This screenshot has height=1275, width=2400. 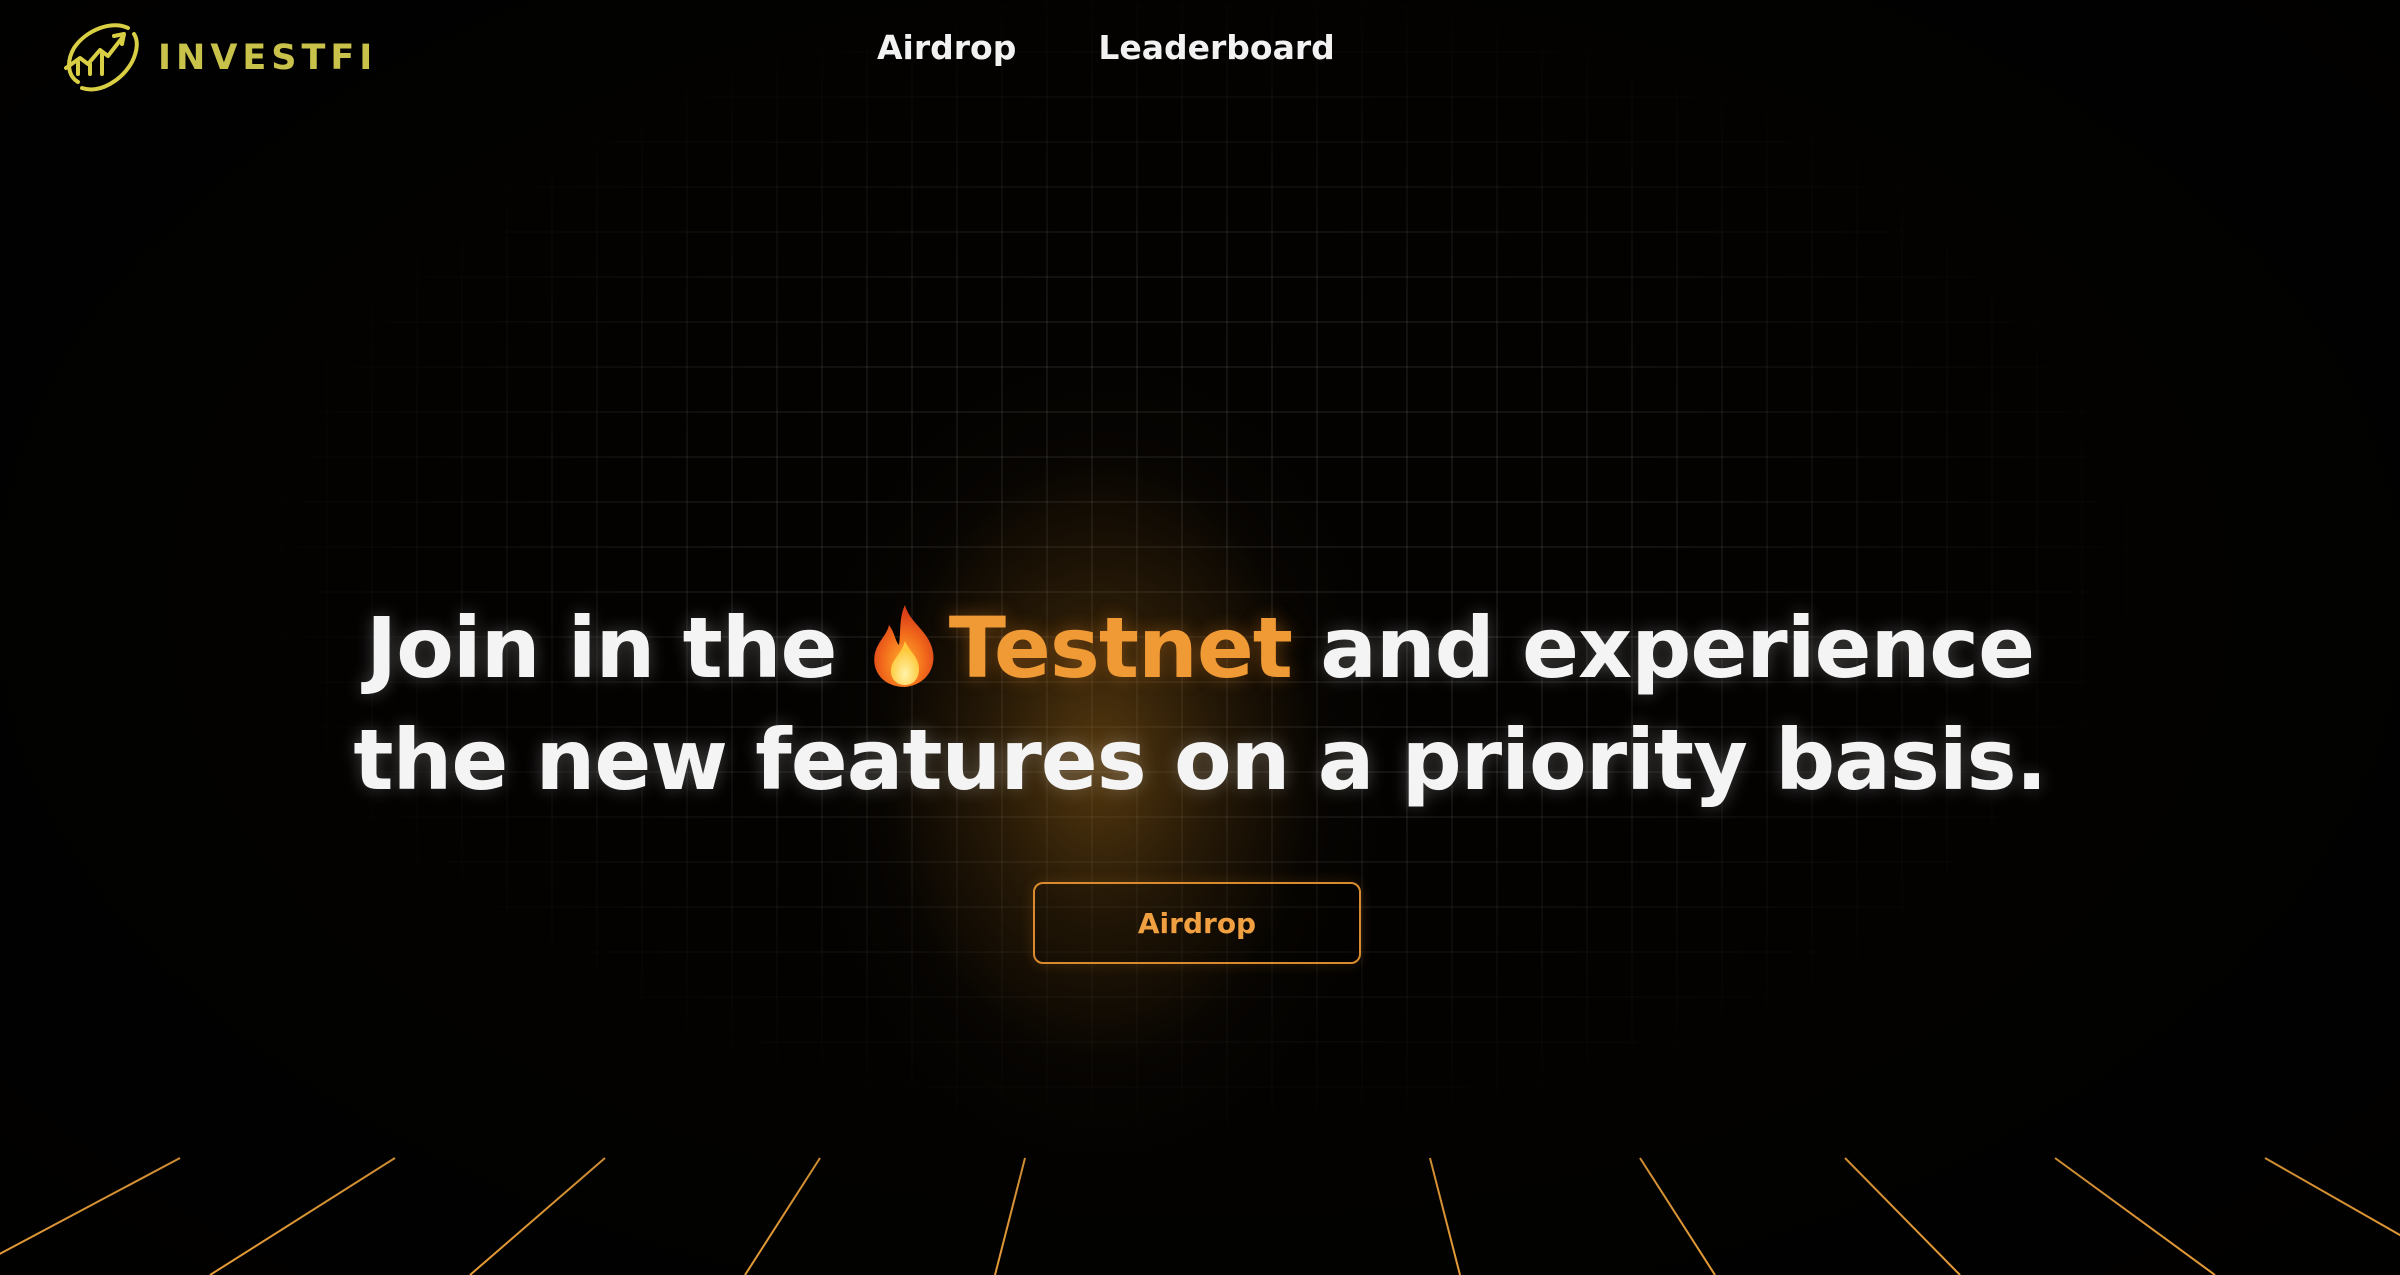 I want to click on top-nav: Airdrop Leaderboard, so click(x=1106, y=47).